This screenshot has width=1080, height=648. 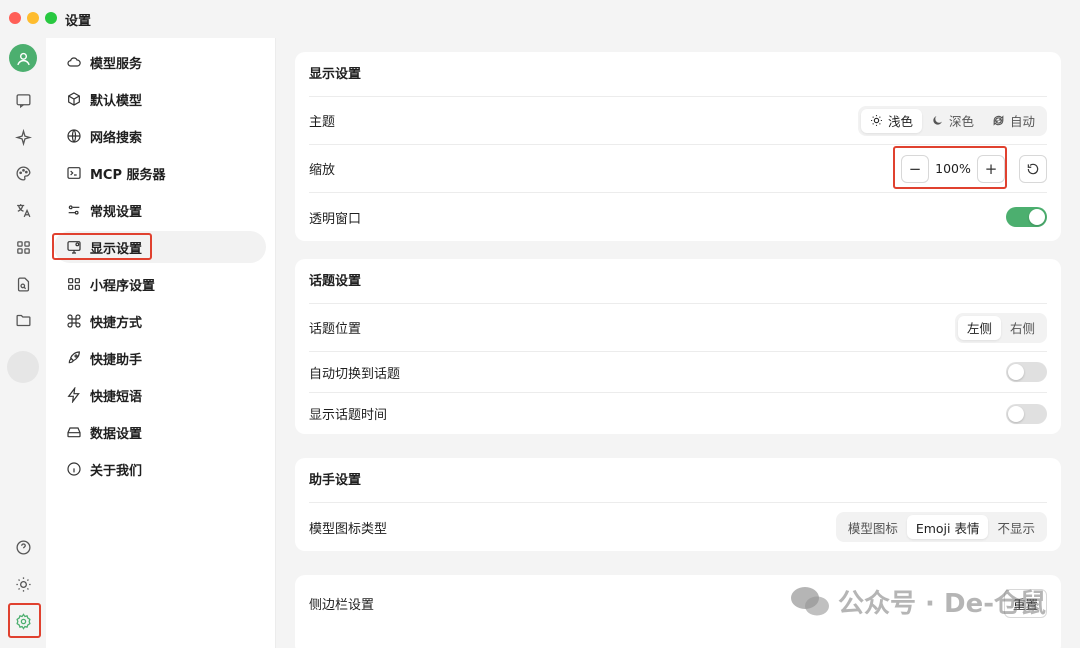 I want to click on watermark: 公众号 · De-仓鼠, so click(x=918, y=601).